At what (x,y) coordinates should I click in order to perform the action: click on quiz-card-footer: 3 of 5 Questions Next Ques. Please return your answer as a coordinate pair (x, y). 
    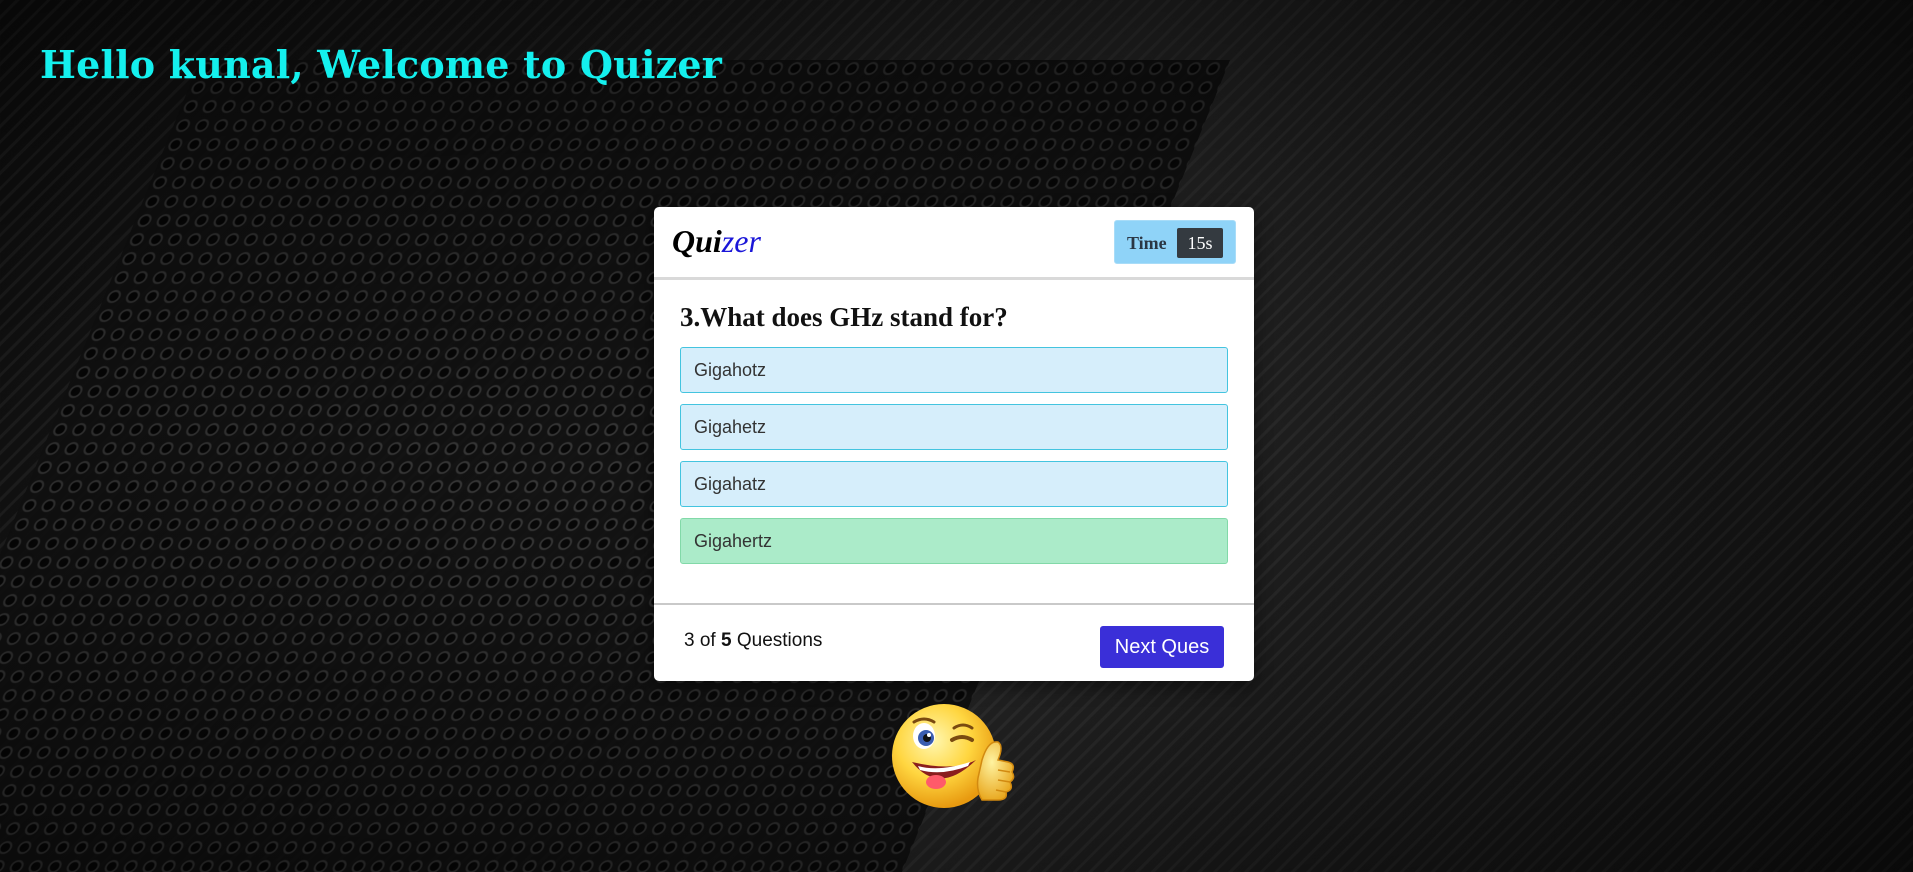
    Looking at the image, I should click on (954, 642).